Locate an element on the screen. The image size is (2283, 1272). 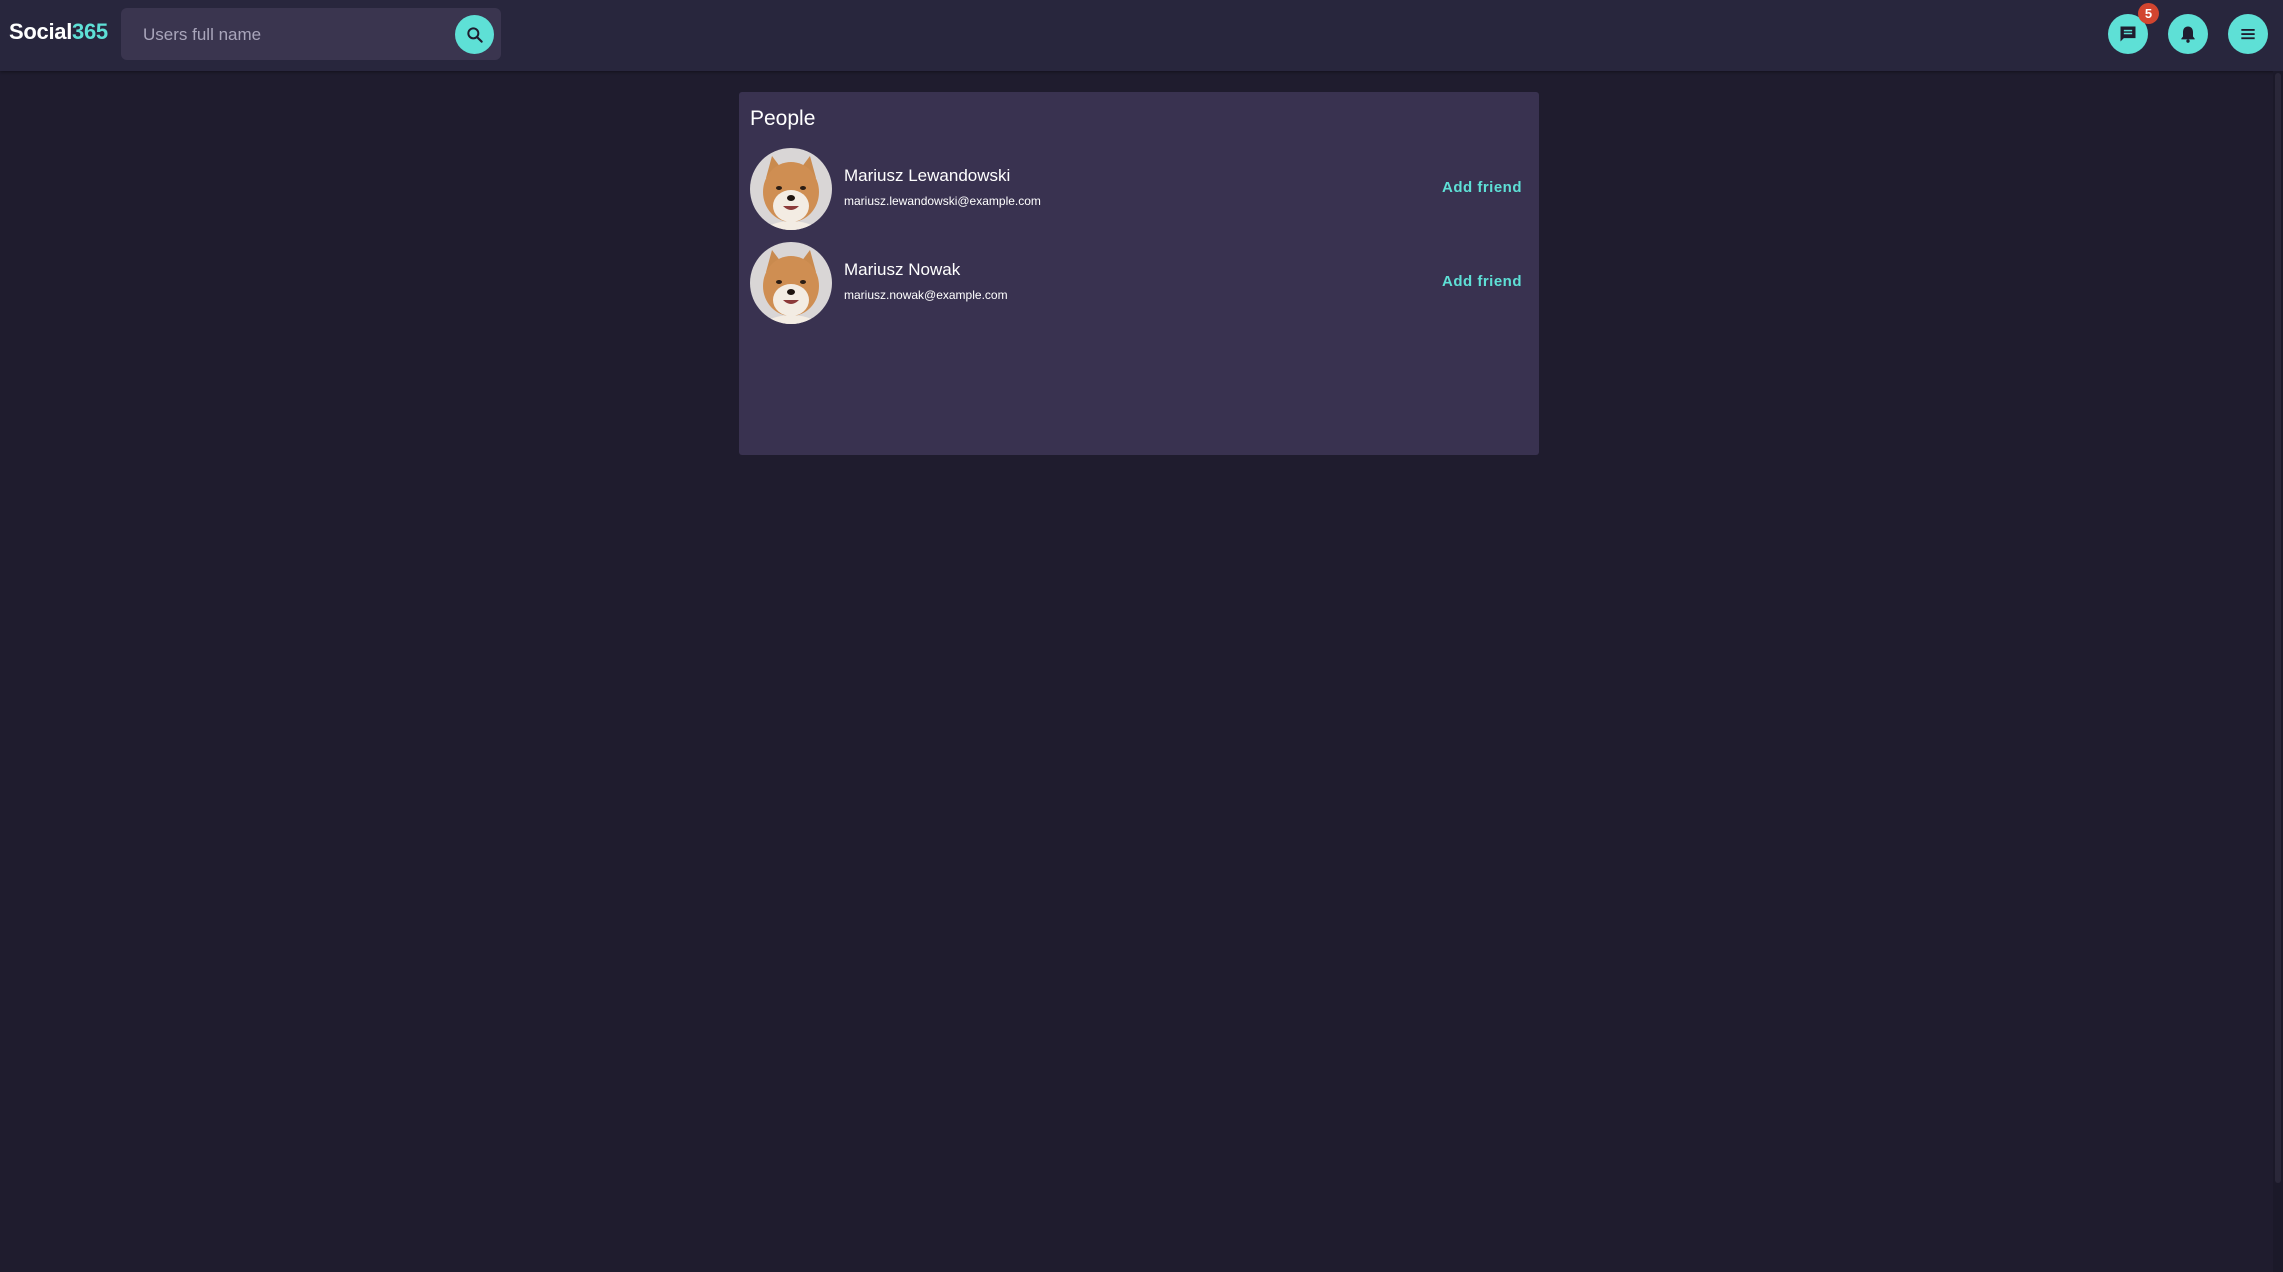
scrollbar-thumb is located at coordinates (2278, 628).